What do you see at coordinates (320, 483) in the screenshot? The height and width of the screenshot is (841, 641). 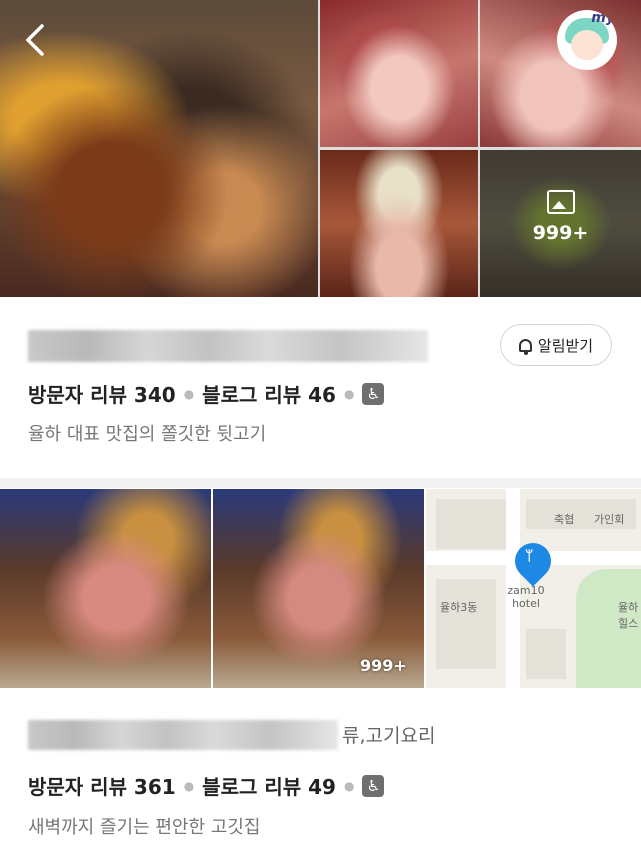 I see `card-divider` at bounding box center [320, 483].